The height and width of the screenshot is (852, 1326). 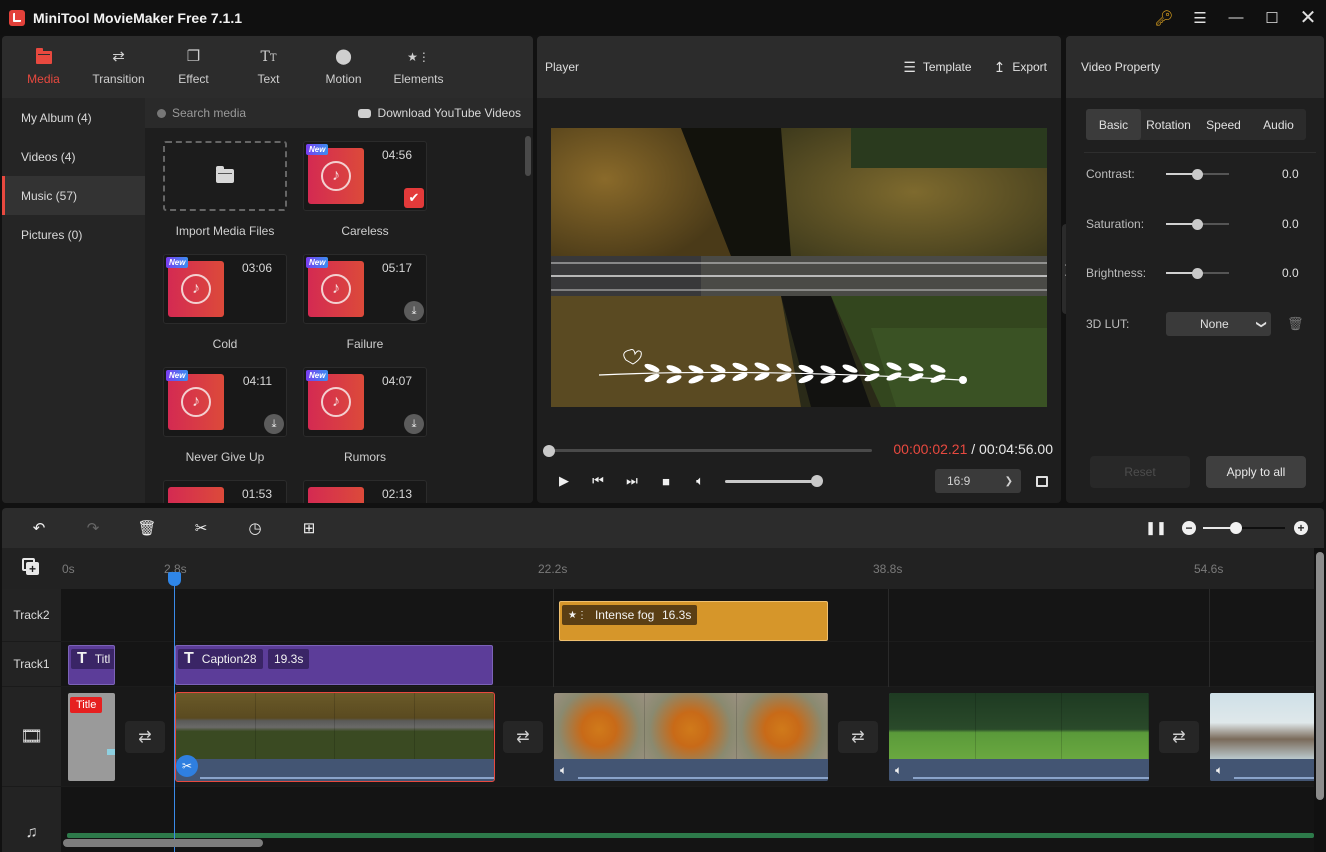 What do you see at coordinates (691, 737) in the screenshot?
I see `video-clip-autumn-leaves: 🔈︎` at bounding box center [691, 737].